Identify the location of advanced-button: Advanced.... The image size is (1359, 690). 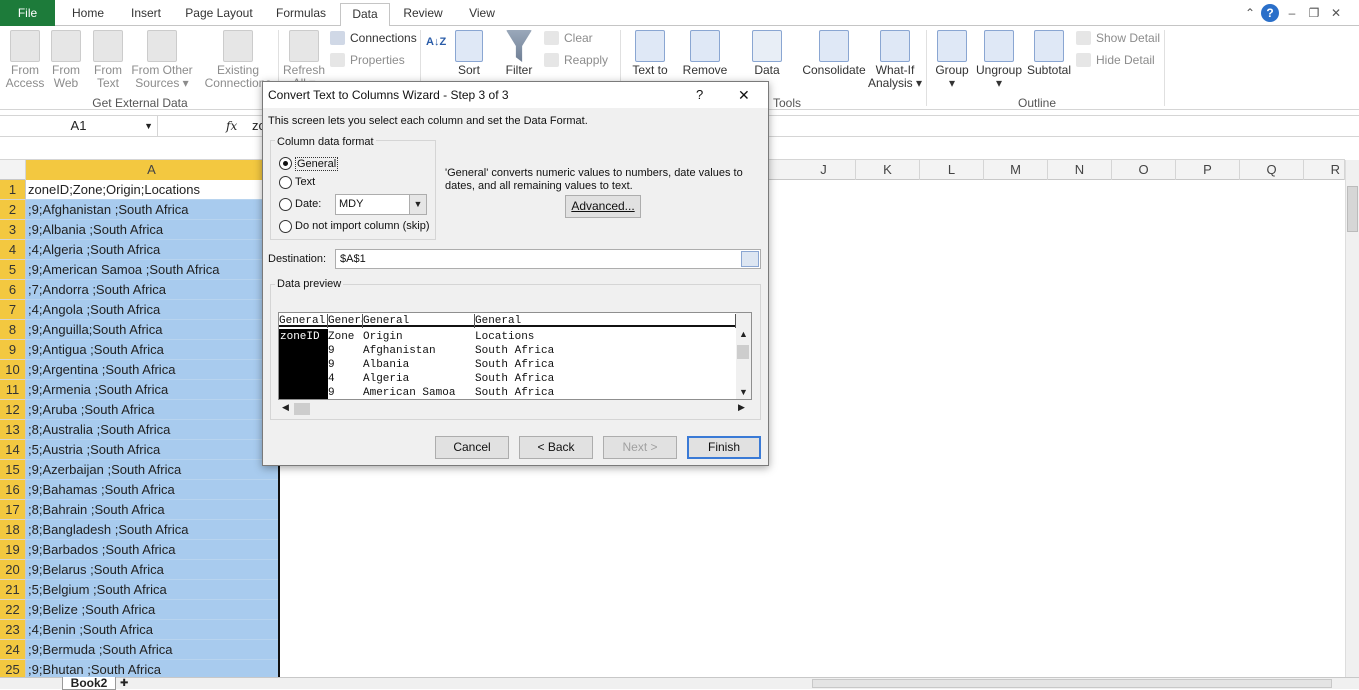
(603, 206).